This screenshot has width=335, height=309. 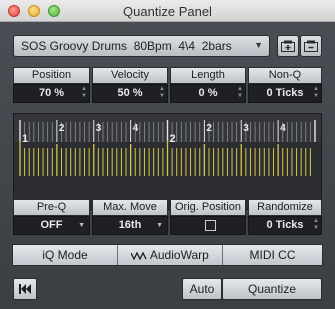 I want to click on bar-number-label: 2, so click(x=173, y=139).